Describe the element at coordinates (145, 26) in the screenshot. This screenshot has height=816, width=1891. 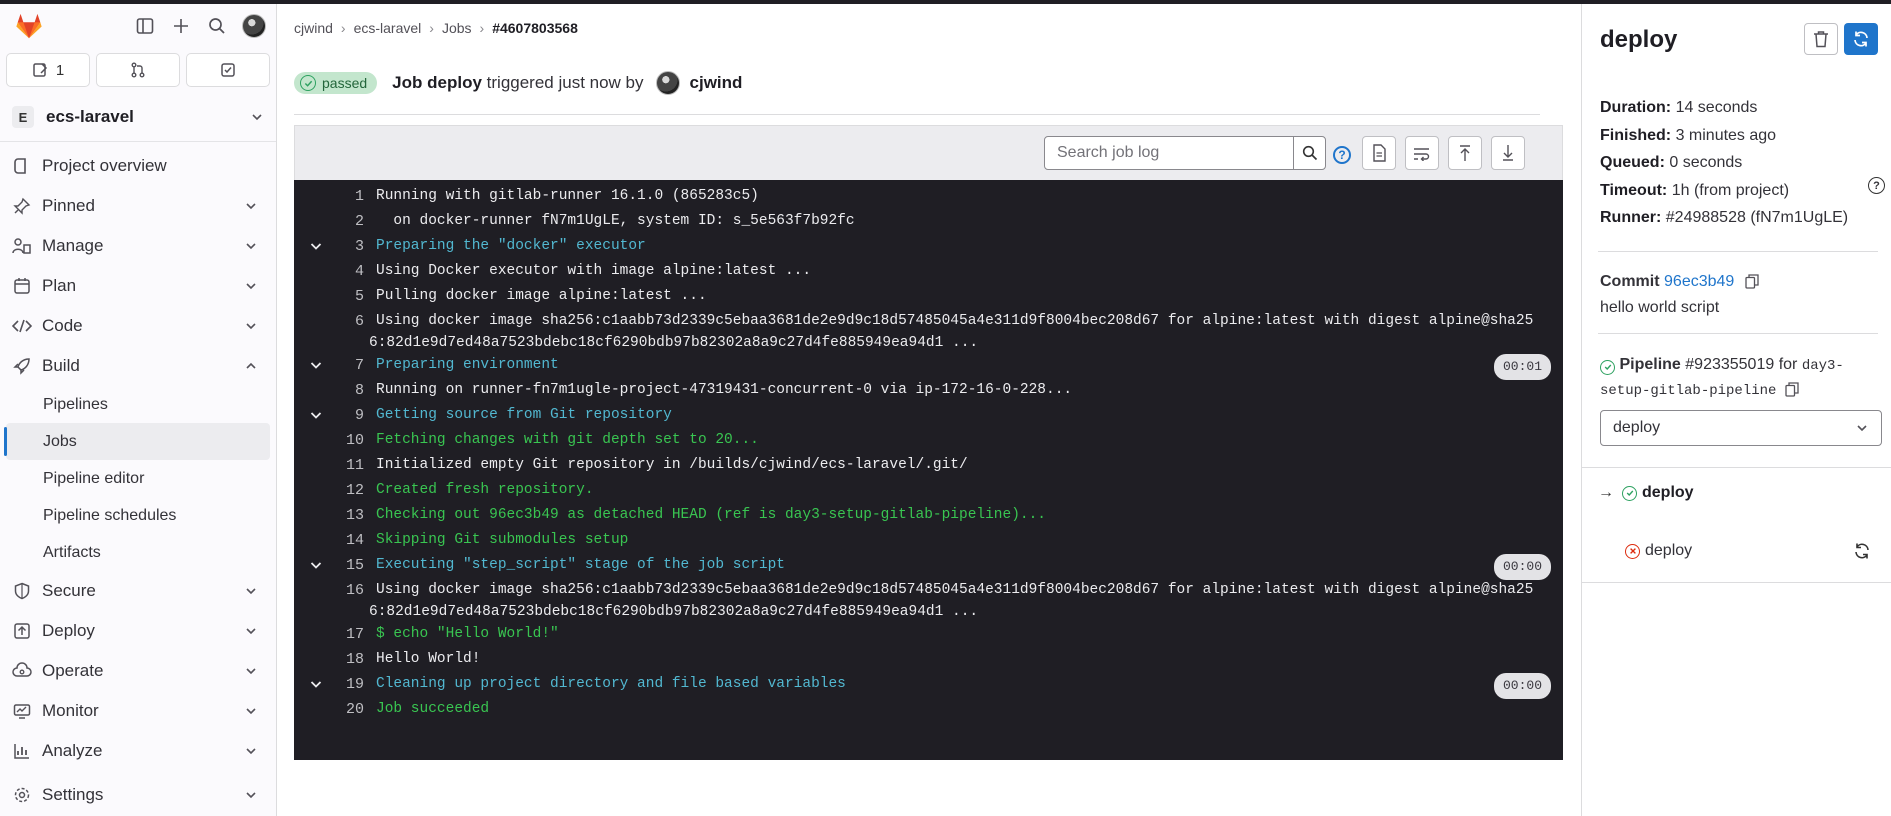
I see `sidebar-toggle-icon` at that location.